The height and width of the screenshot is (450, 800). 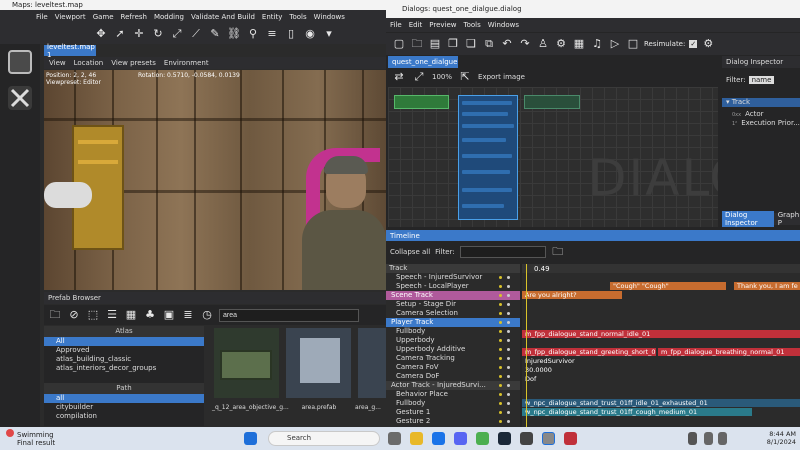 I want to click on box-icon: ▣, so click(x=169, y=315).